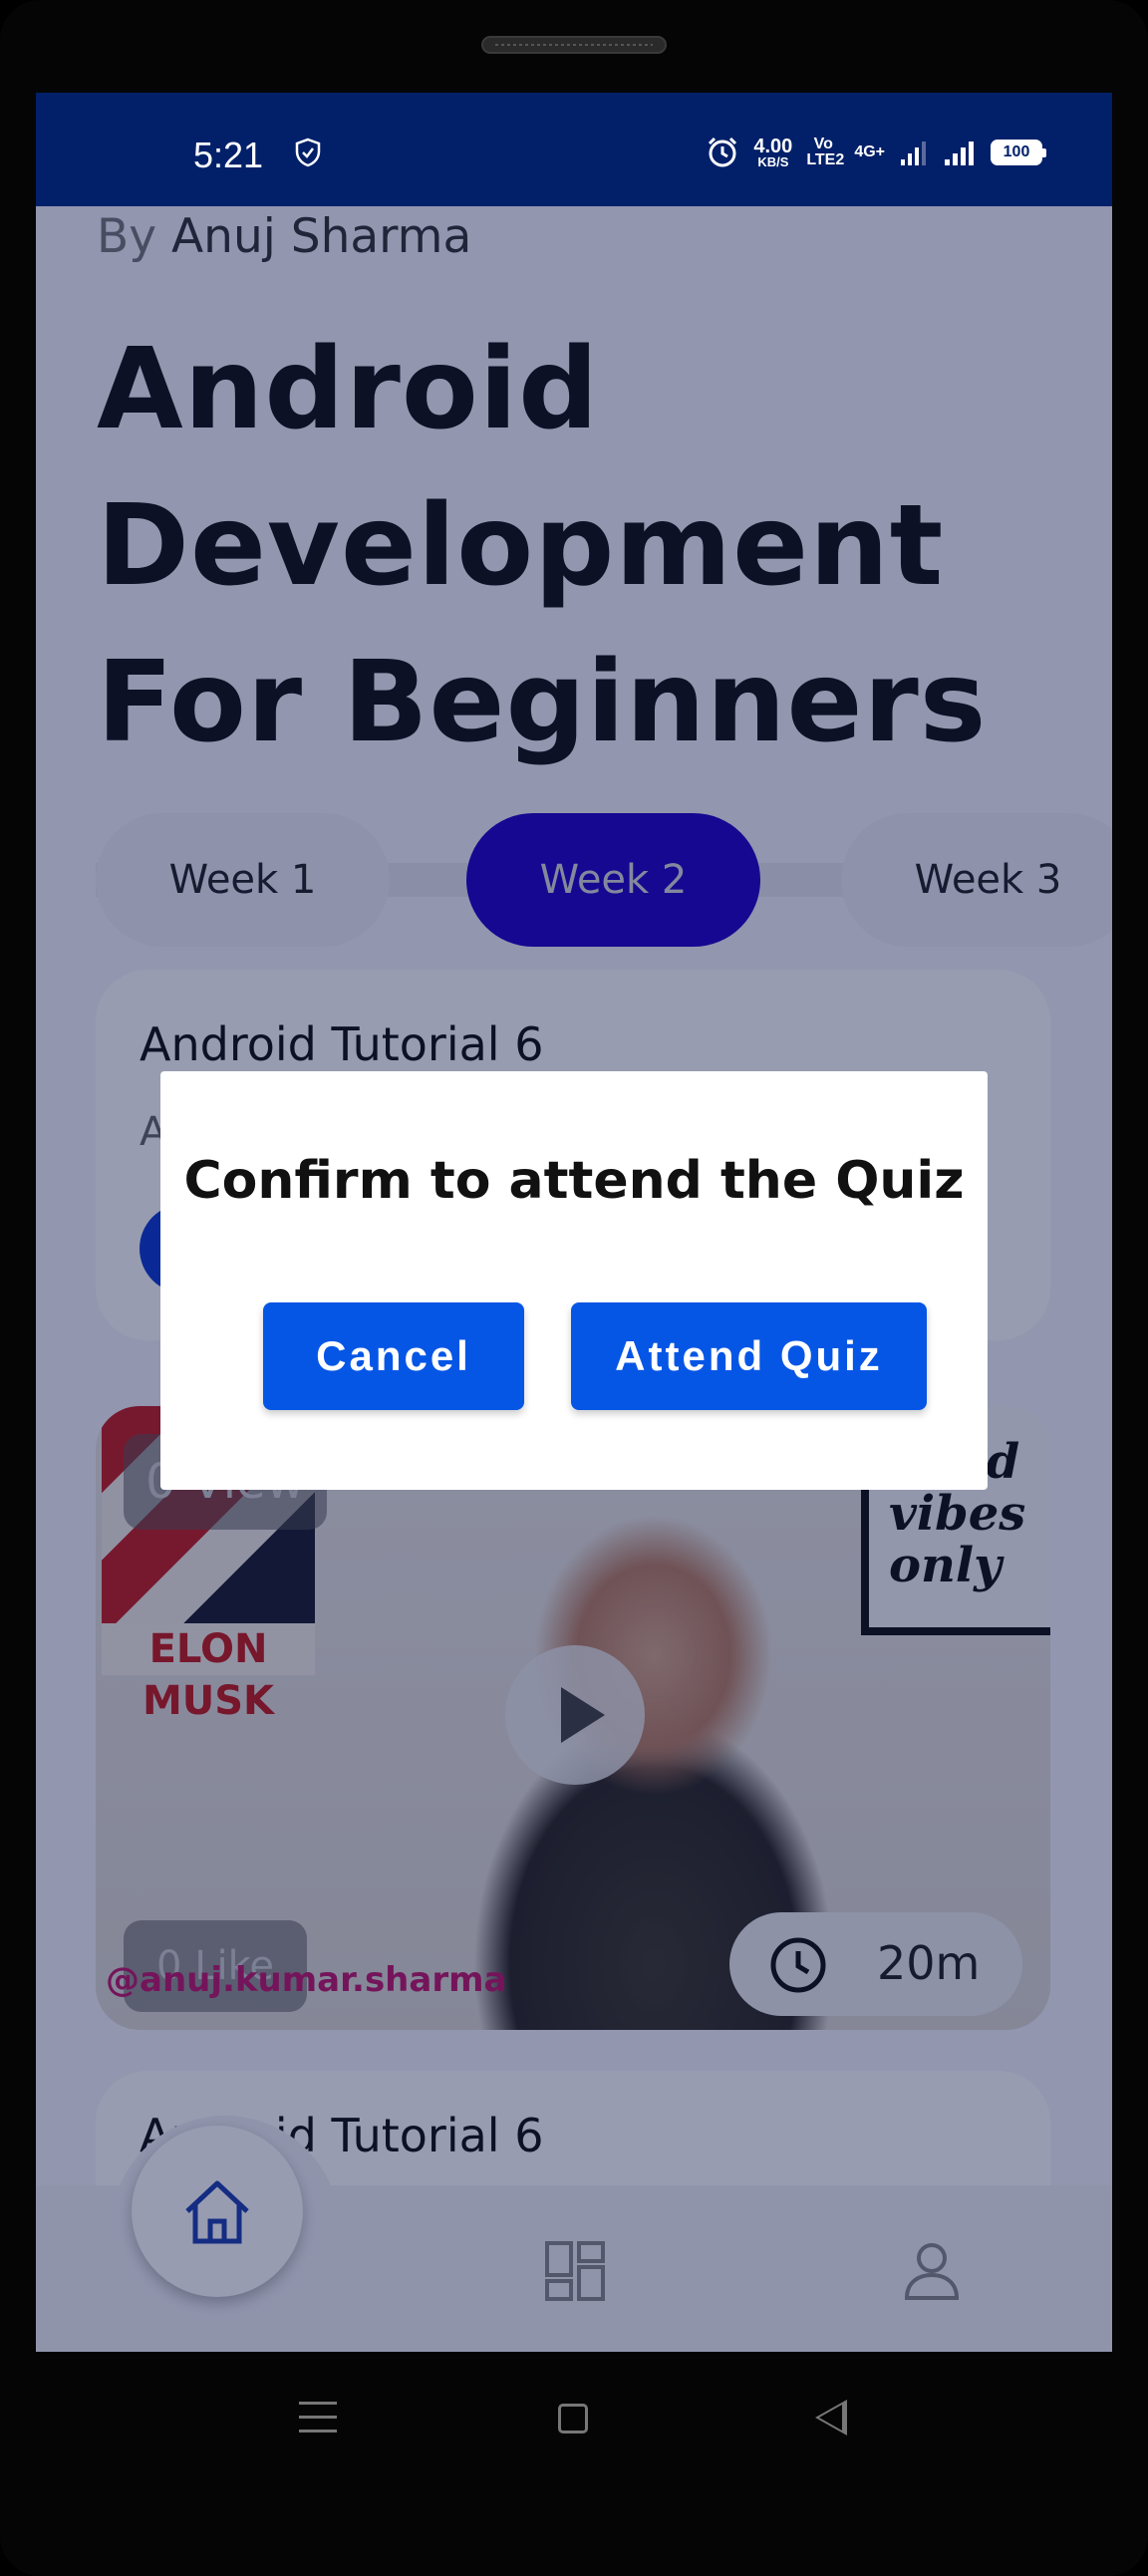  I want to click on network-speed-value: 4.00, so click(773, 146).